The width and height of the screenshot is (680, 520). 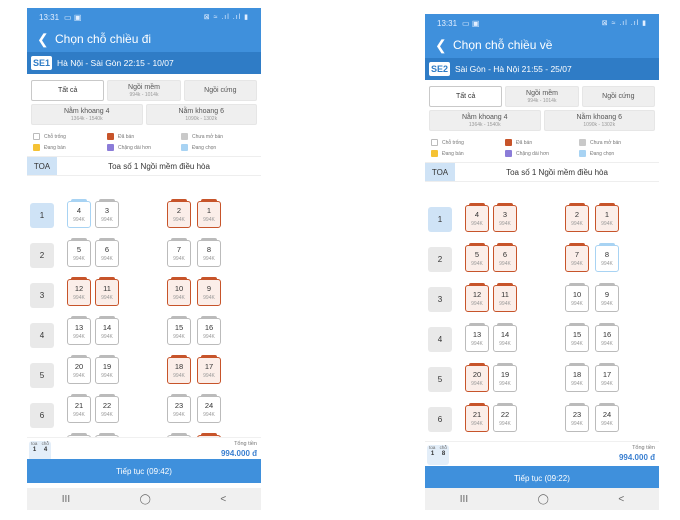 What do you see at coordinates (542, 23) in the screenshot?
I see `status-bar: 13:31 ▭ ▣ ⊠ ≈ .ıl .ıl ▮` at bounding box center [542, 23].